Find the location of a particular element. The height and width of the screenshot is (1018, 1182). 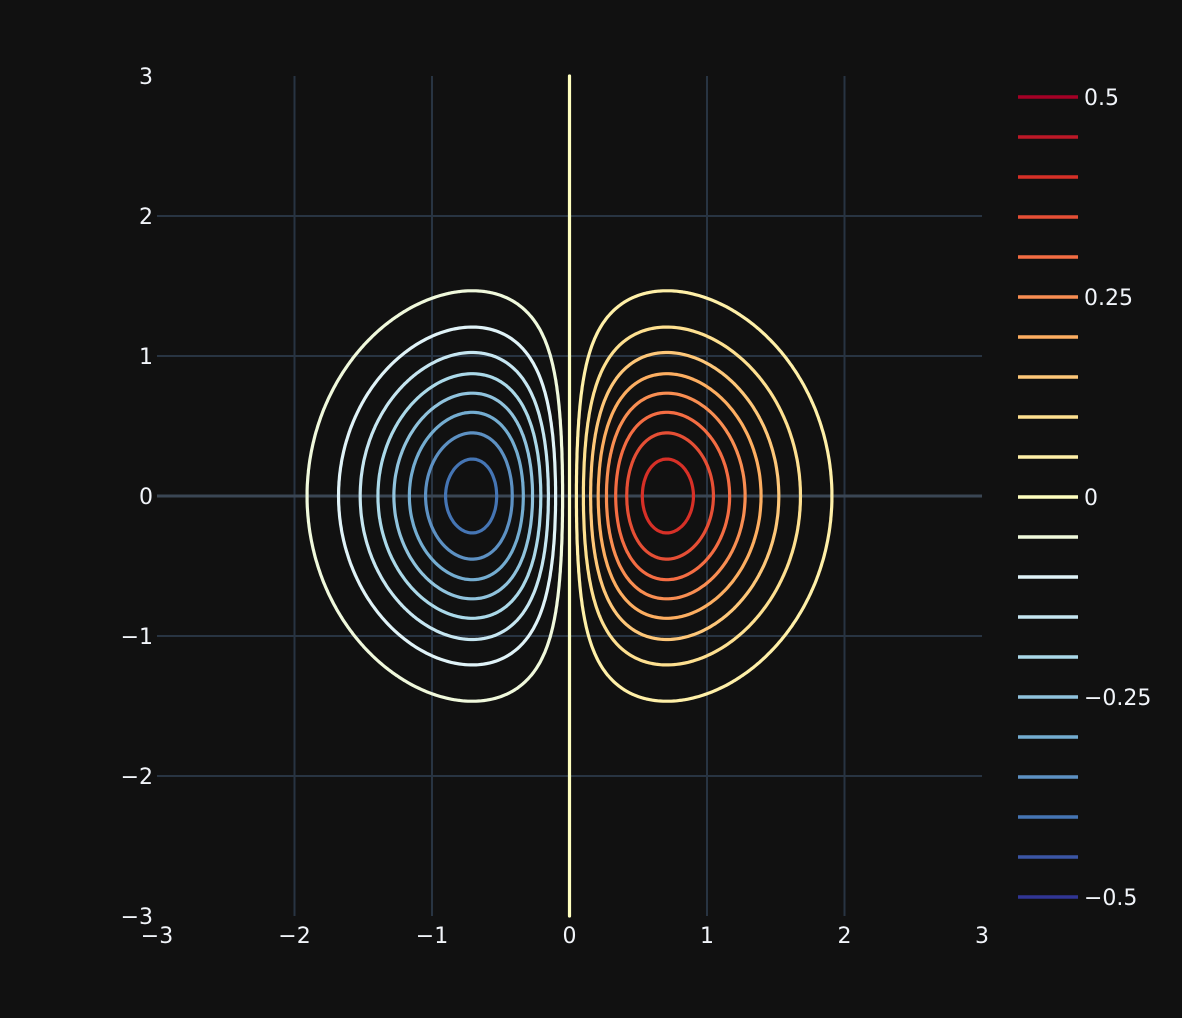

y-tick-label: −3 is located at coordinates (137, 917).